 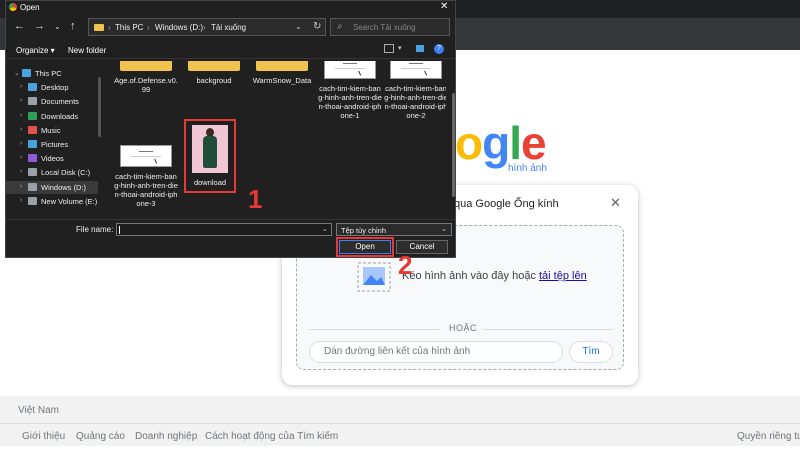 I want to click on image-thumbnail, so click(x=350, y=70).